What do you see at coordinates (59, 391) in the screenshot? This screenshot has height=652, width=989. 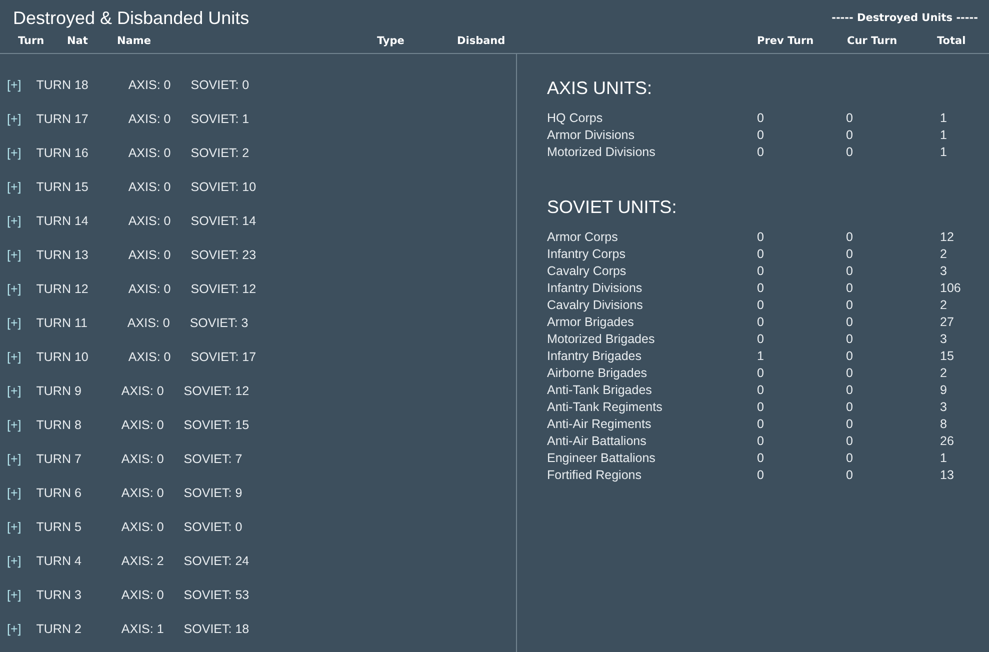 I see `turn-label: TURN 9` at bounding box center [59, 391].